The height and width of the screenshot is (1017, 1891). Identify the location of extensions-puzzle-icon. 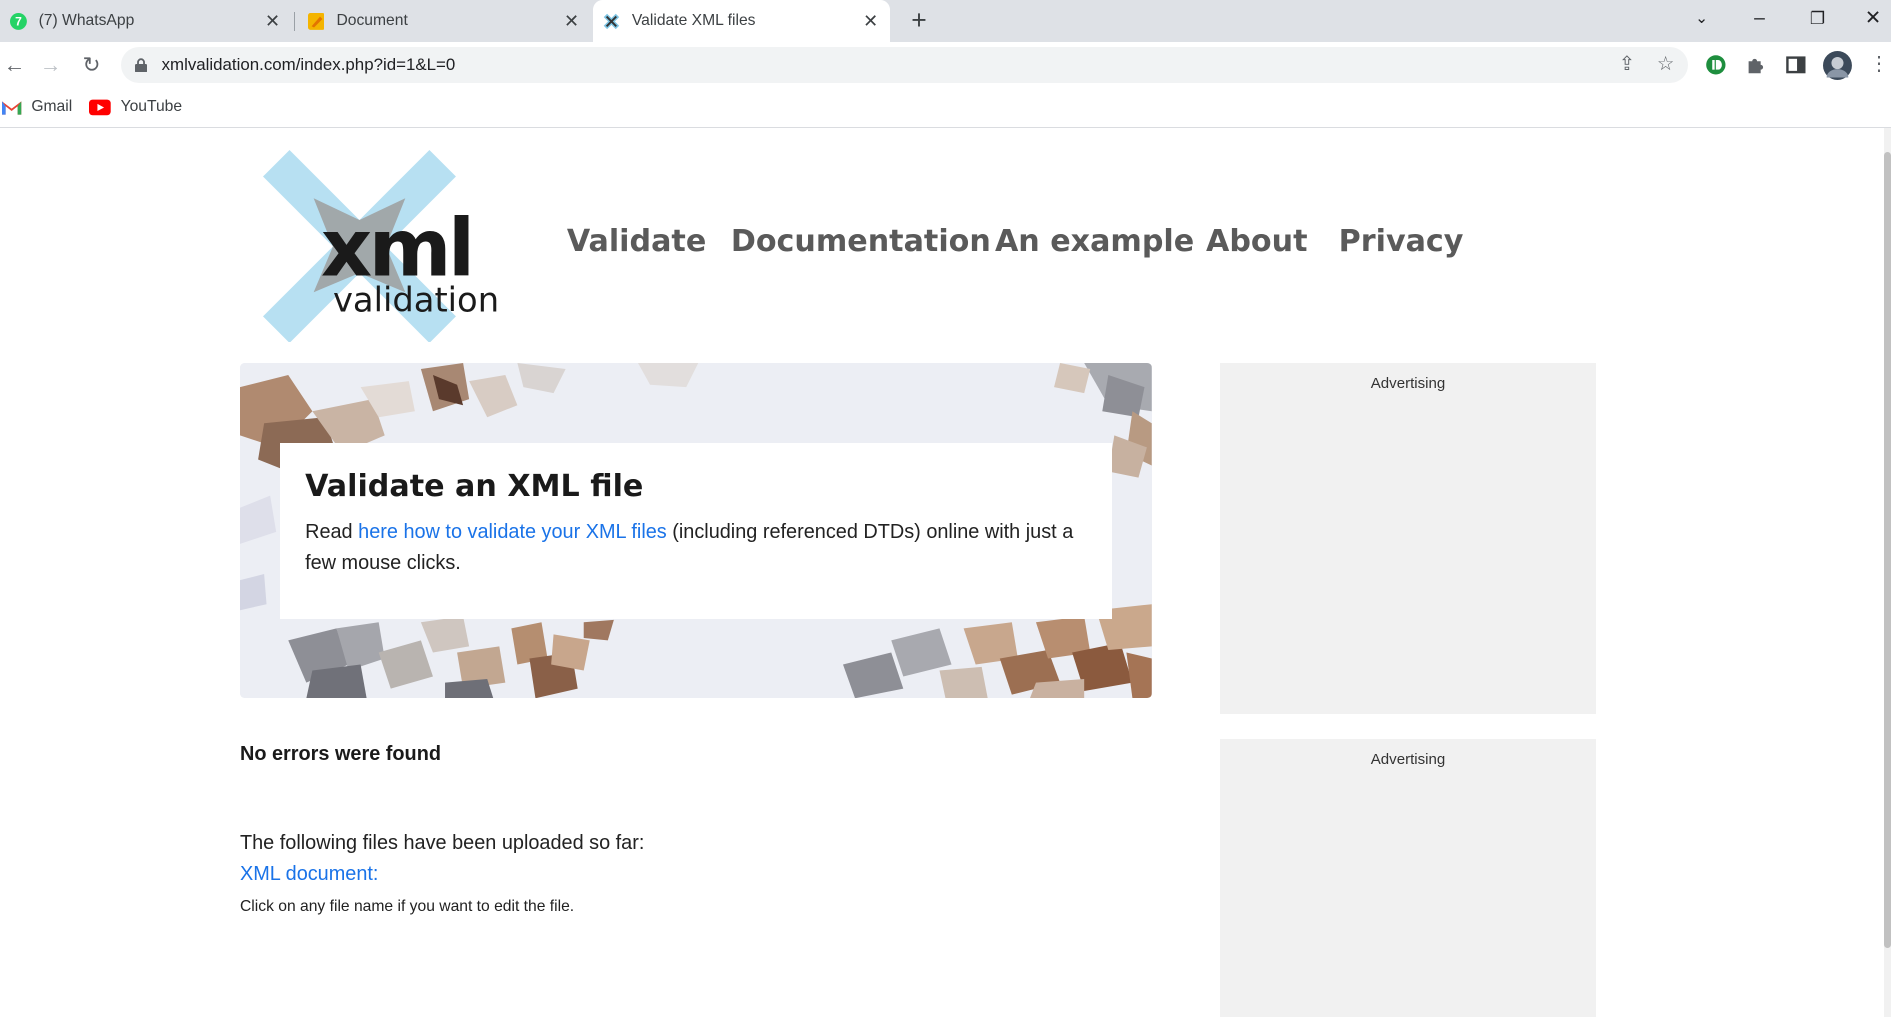
(1756, 65).